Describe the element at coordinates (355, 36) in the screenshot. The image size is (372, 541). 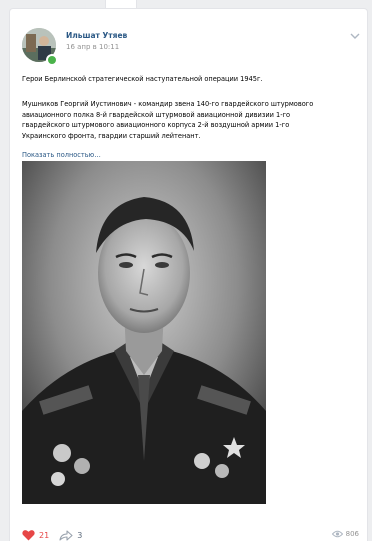
I see `chevron-down-icon` at that location.